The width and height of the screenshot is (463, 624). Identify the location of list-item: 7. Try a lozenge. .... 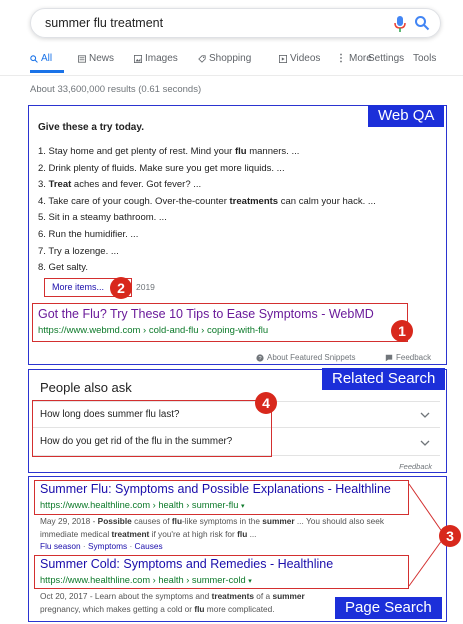
(78, 251).